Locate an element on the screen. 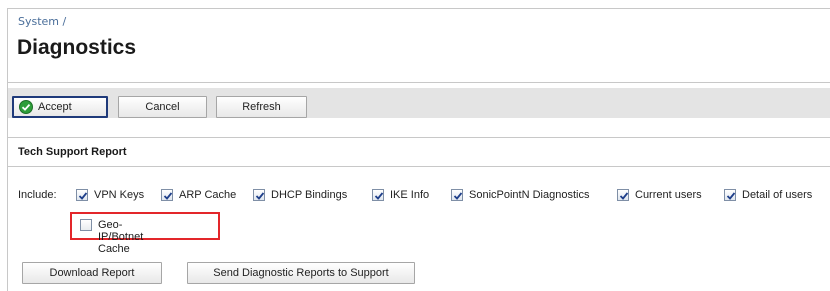  arp-cache-checkbox is located at coordinates (167, 195).